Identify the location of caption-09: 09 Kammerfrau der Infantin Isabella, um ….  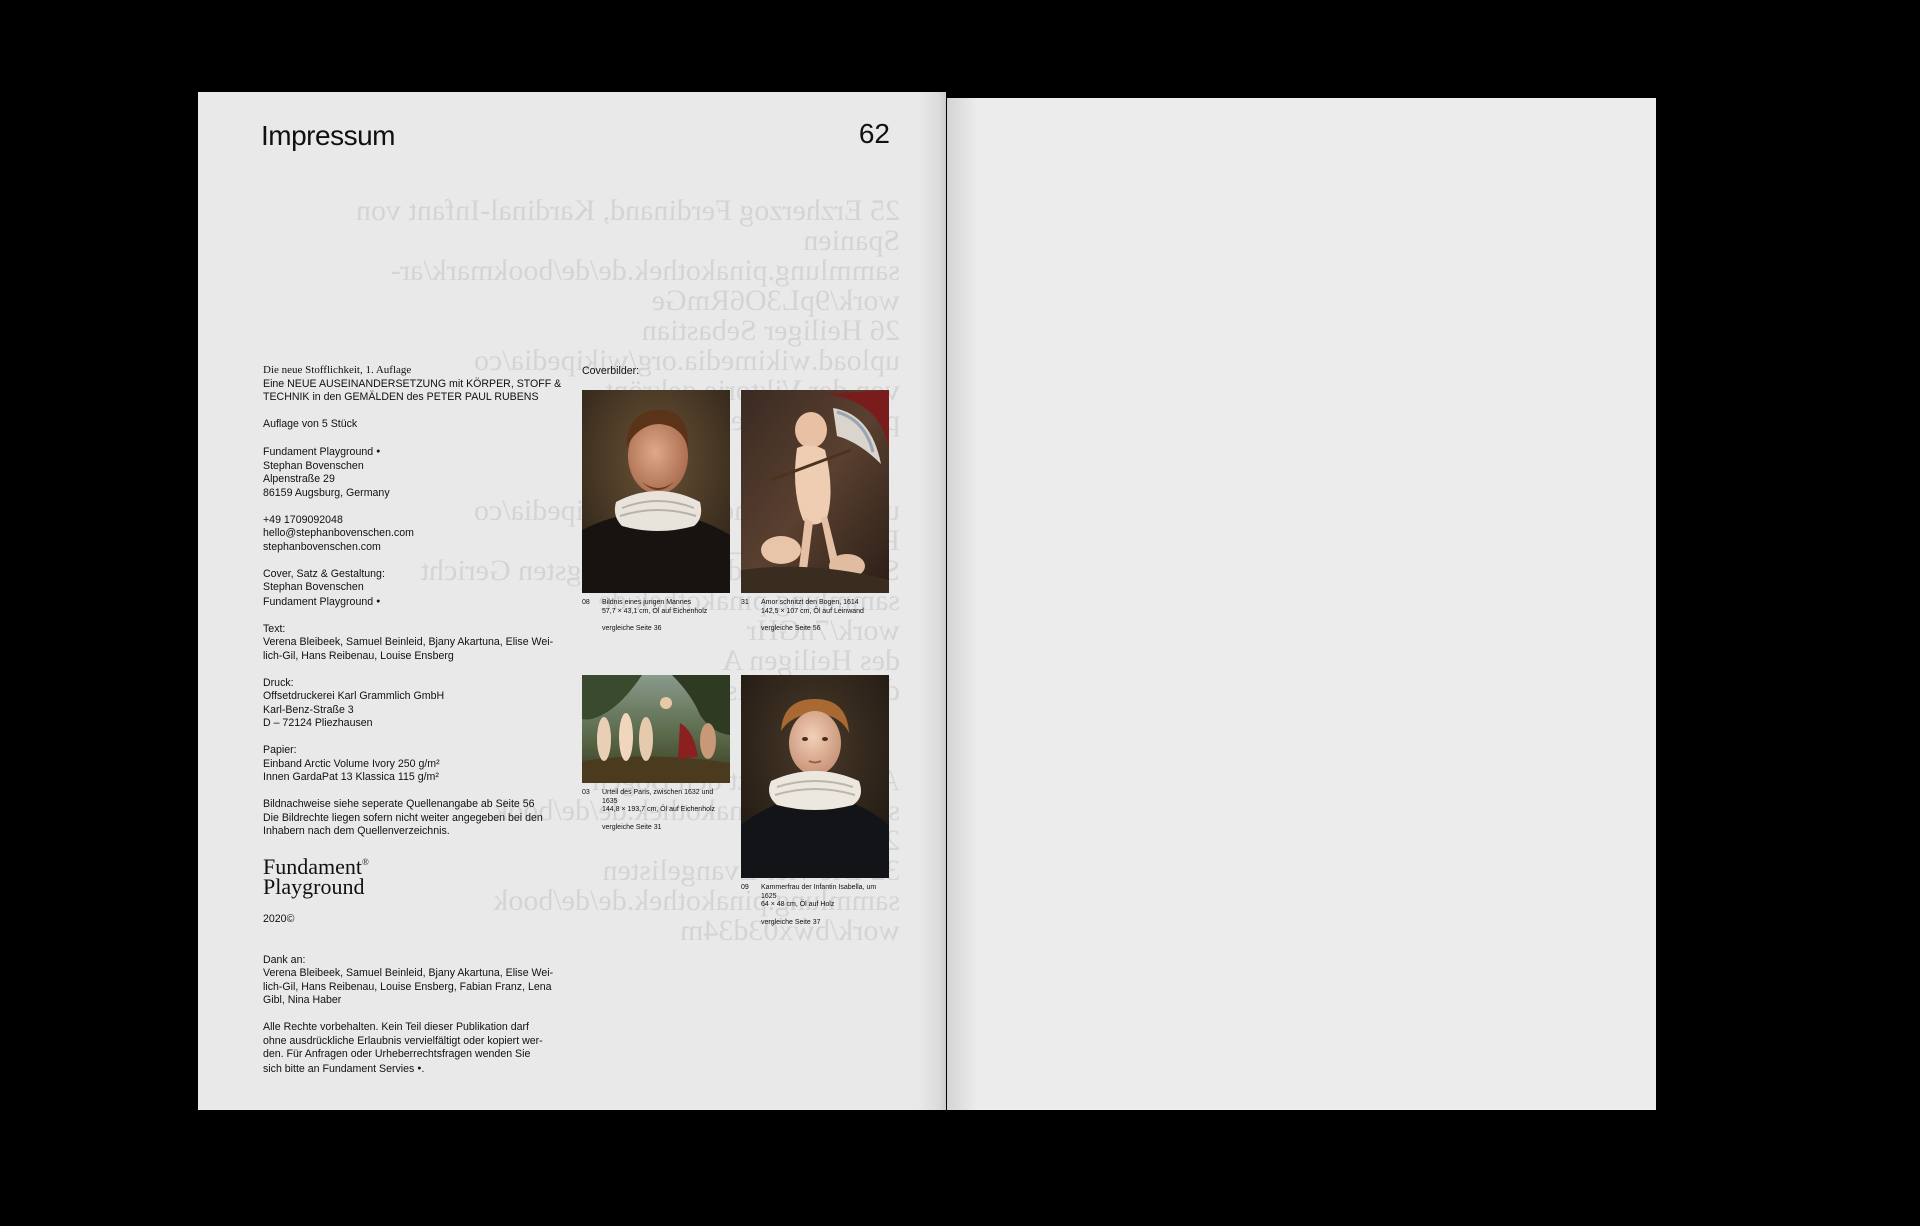
(815, 906).